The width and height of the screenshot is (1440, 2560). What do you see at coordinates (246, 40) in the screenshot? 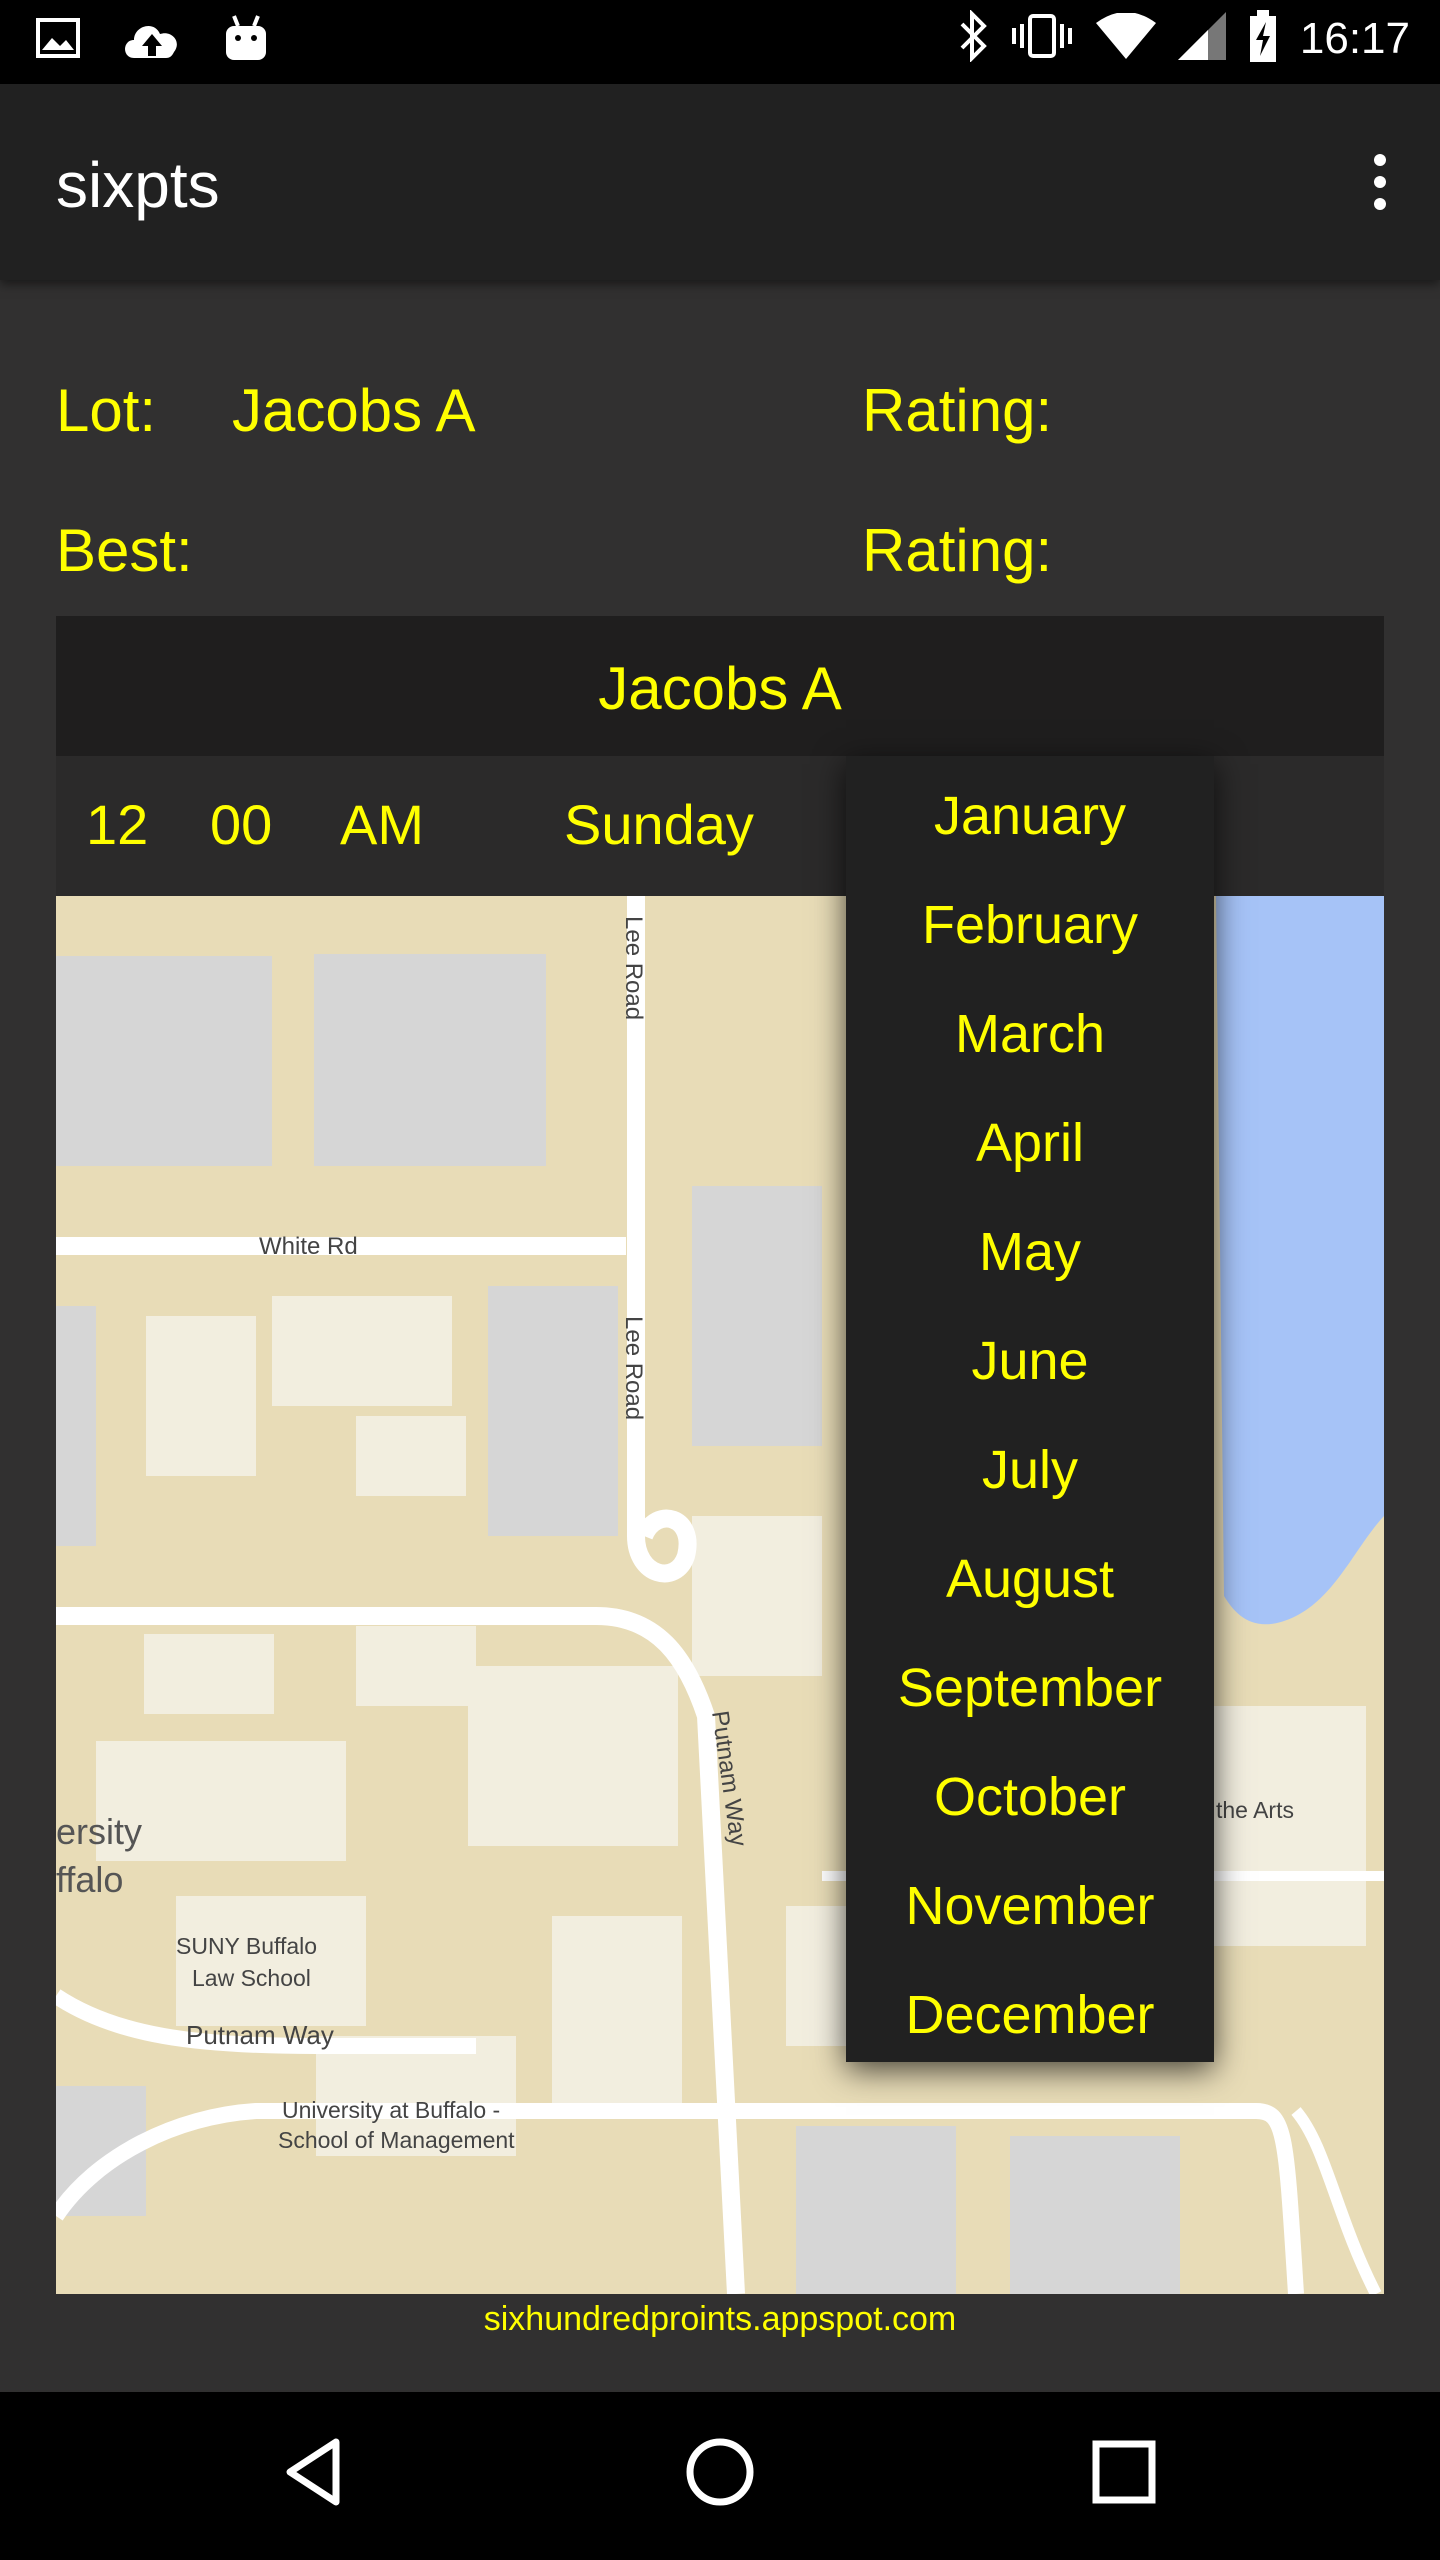
I see `android-icon` at bounding box center [246, 40].